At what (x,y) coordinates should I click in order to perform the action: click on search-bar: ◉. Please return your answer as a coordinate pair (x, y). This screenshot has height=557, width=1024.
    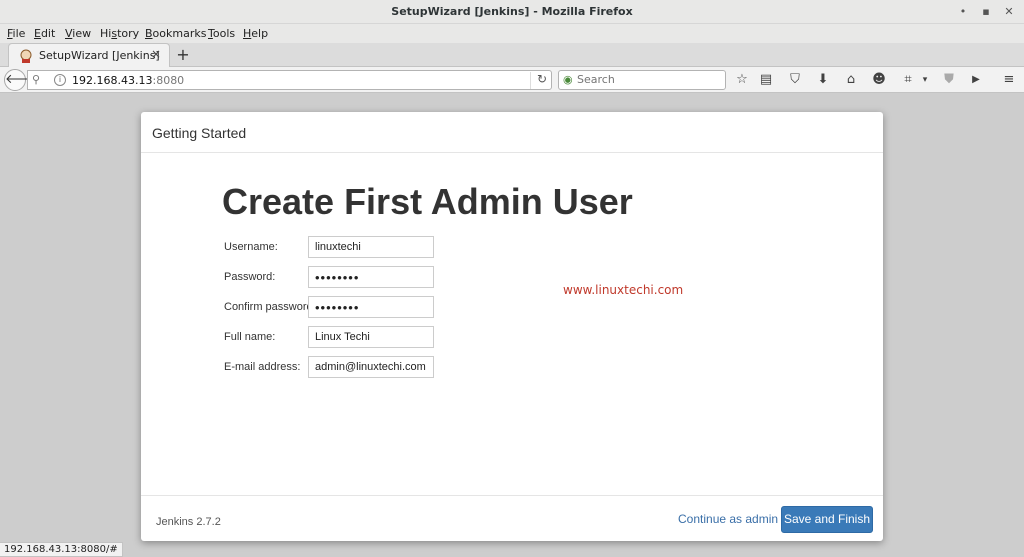
    Looking at the image, I should click on (642, 80).